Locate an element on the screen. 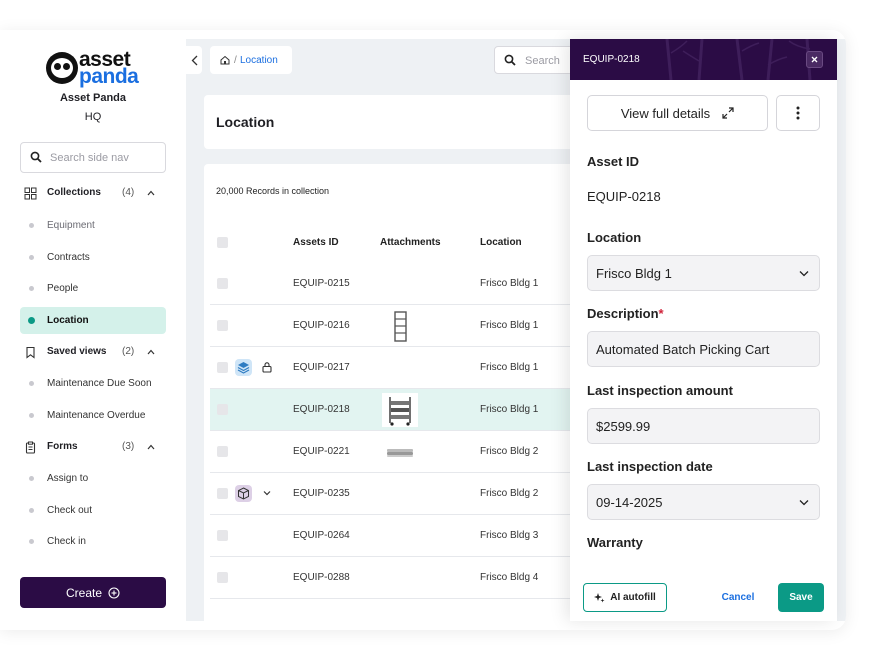  inspection-amount-value: $2599.99 is located at coordinates (623, 426).